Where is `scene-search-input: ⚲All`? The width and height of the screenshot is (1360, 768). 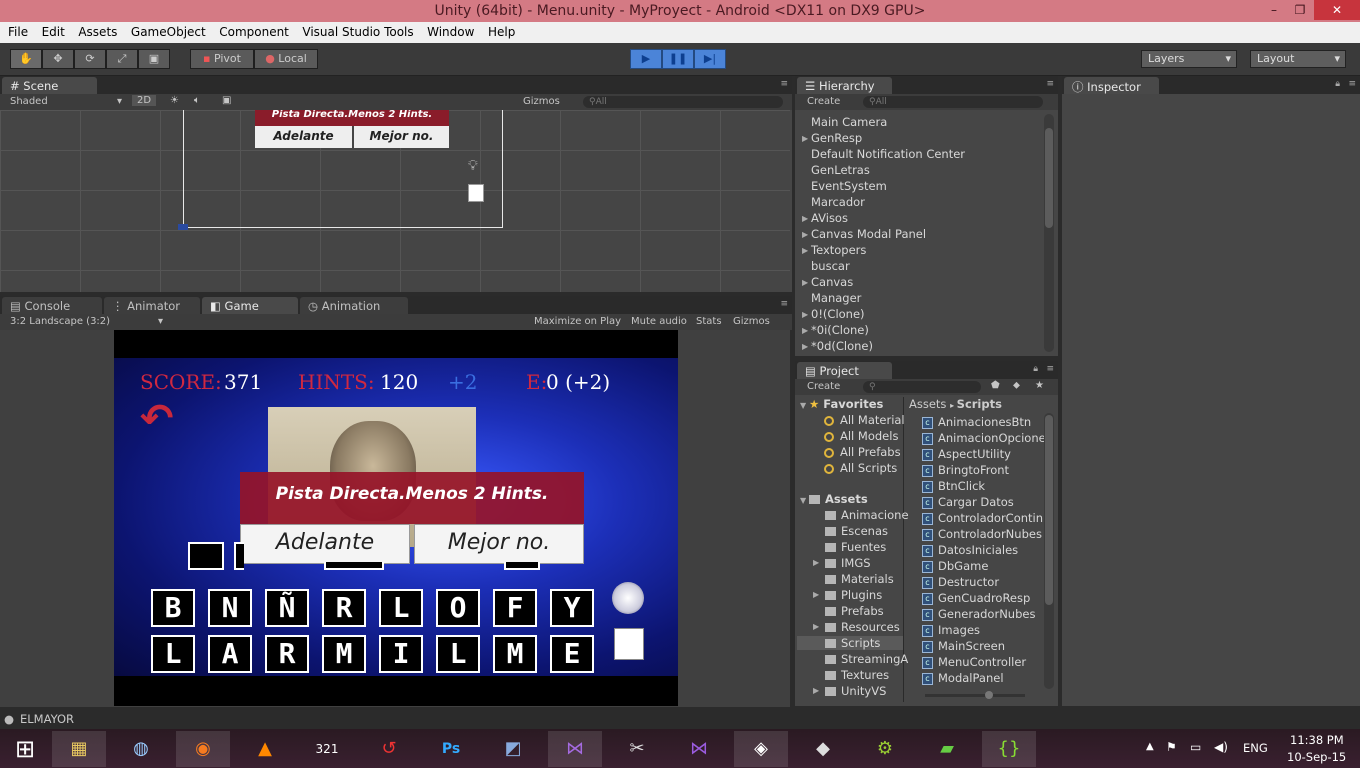 scene-search-input: ⚲All is located at coordinates (683, 102).